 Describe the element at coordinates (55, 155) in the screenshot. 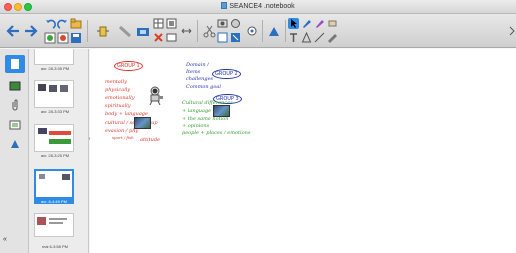

I see `page-thumbnail-label: avr. 28-3:25 PM` at that location.